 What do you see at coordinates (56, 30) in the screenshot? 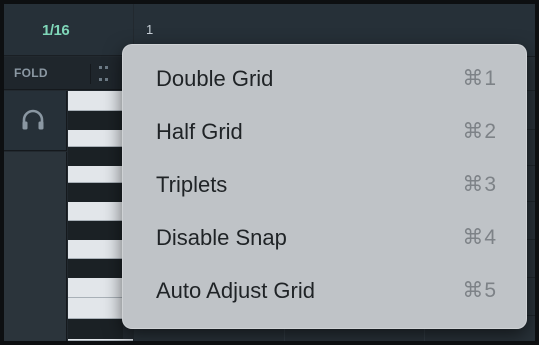
I see `grid-size-value: 1/16` at bounding box center [56, 30].